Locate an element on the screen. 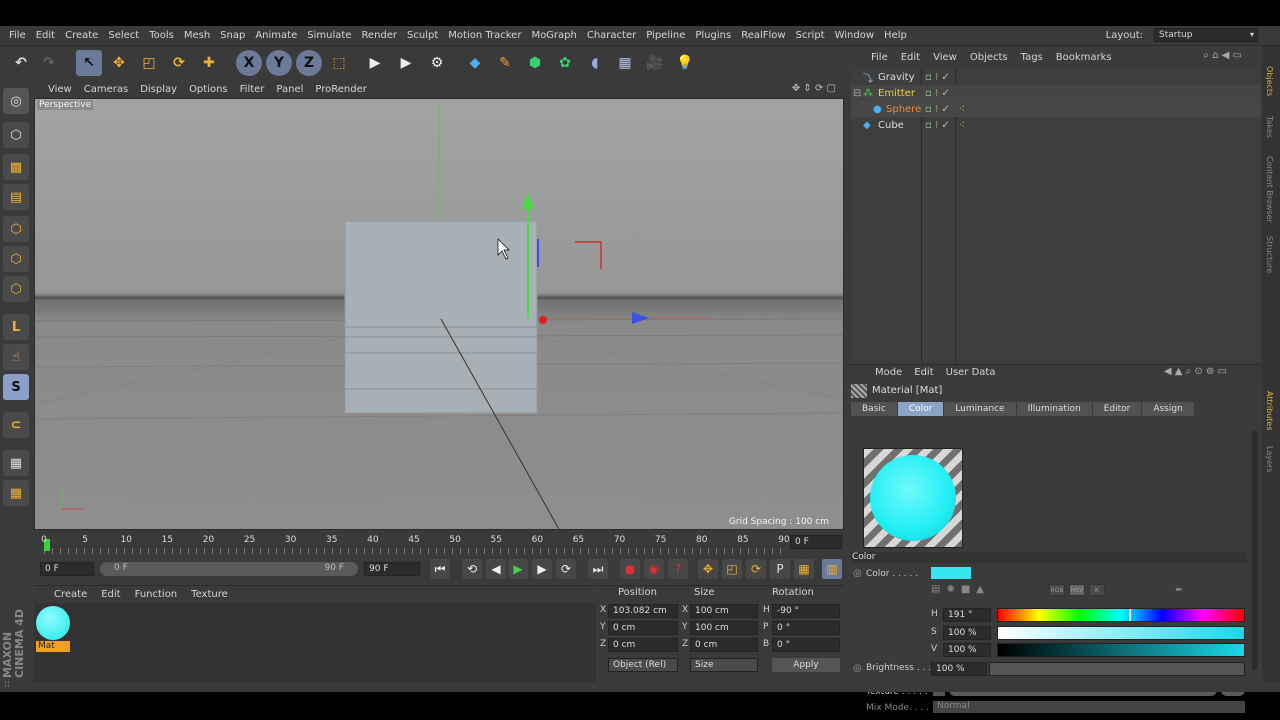 This screenshot has height=720, width=1280. menu-tools: Tools is located at coordinates (161, 35).